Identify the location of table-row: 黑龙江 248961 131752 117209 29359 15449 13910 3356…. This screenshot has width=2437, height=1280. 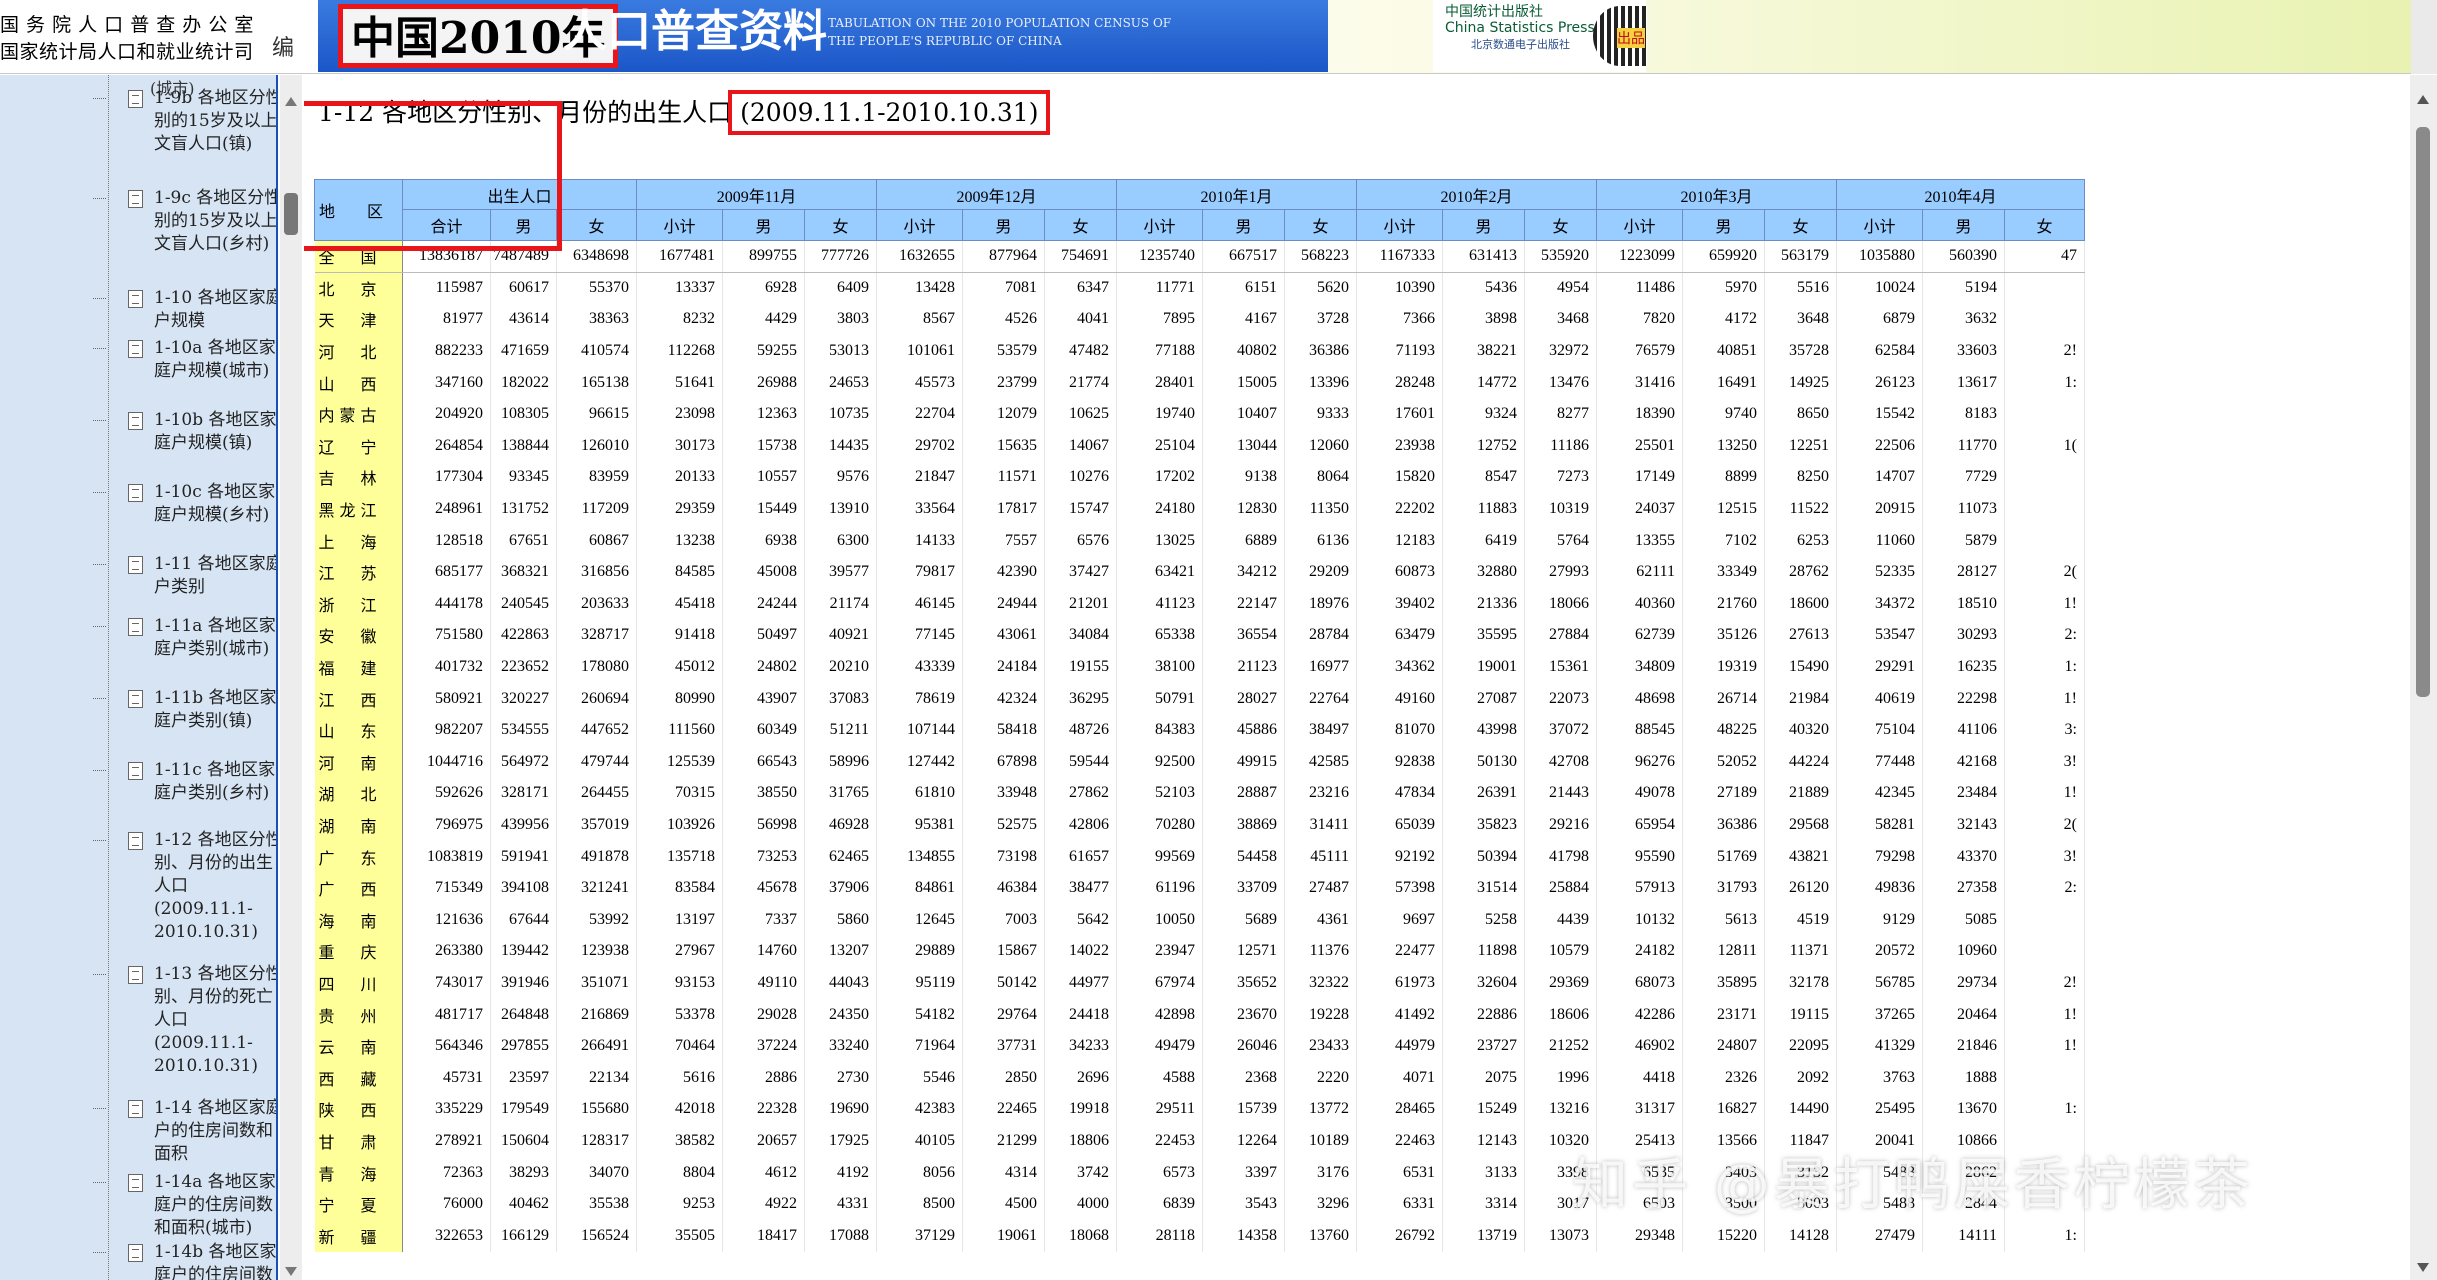
(1199, 509).